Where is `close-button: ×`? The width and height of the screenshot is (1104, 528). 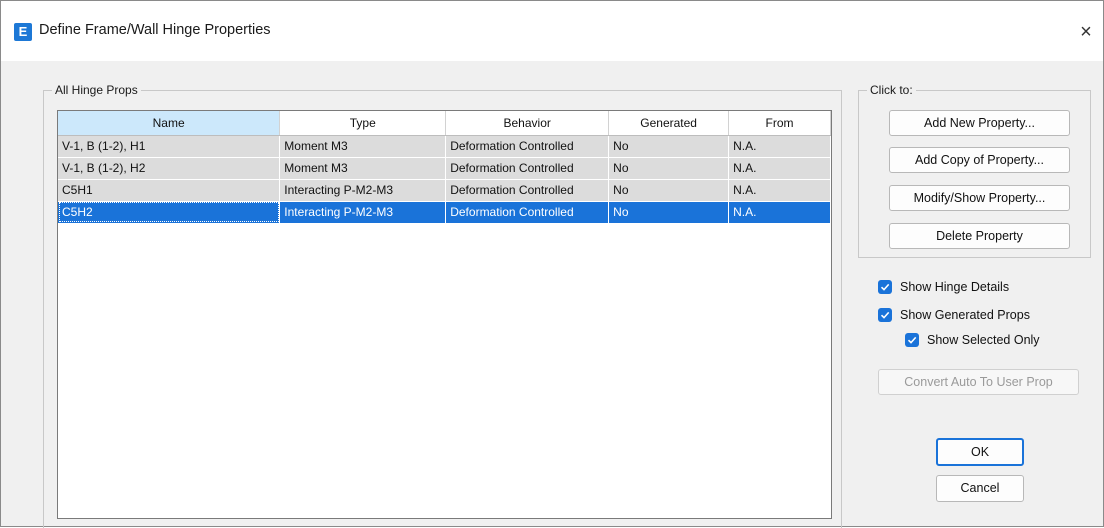 close-button: × is located at coordinates (1086, 32).